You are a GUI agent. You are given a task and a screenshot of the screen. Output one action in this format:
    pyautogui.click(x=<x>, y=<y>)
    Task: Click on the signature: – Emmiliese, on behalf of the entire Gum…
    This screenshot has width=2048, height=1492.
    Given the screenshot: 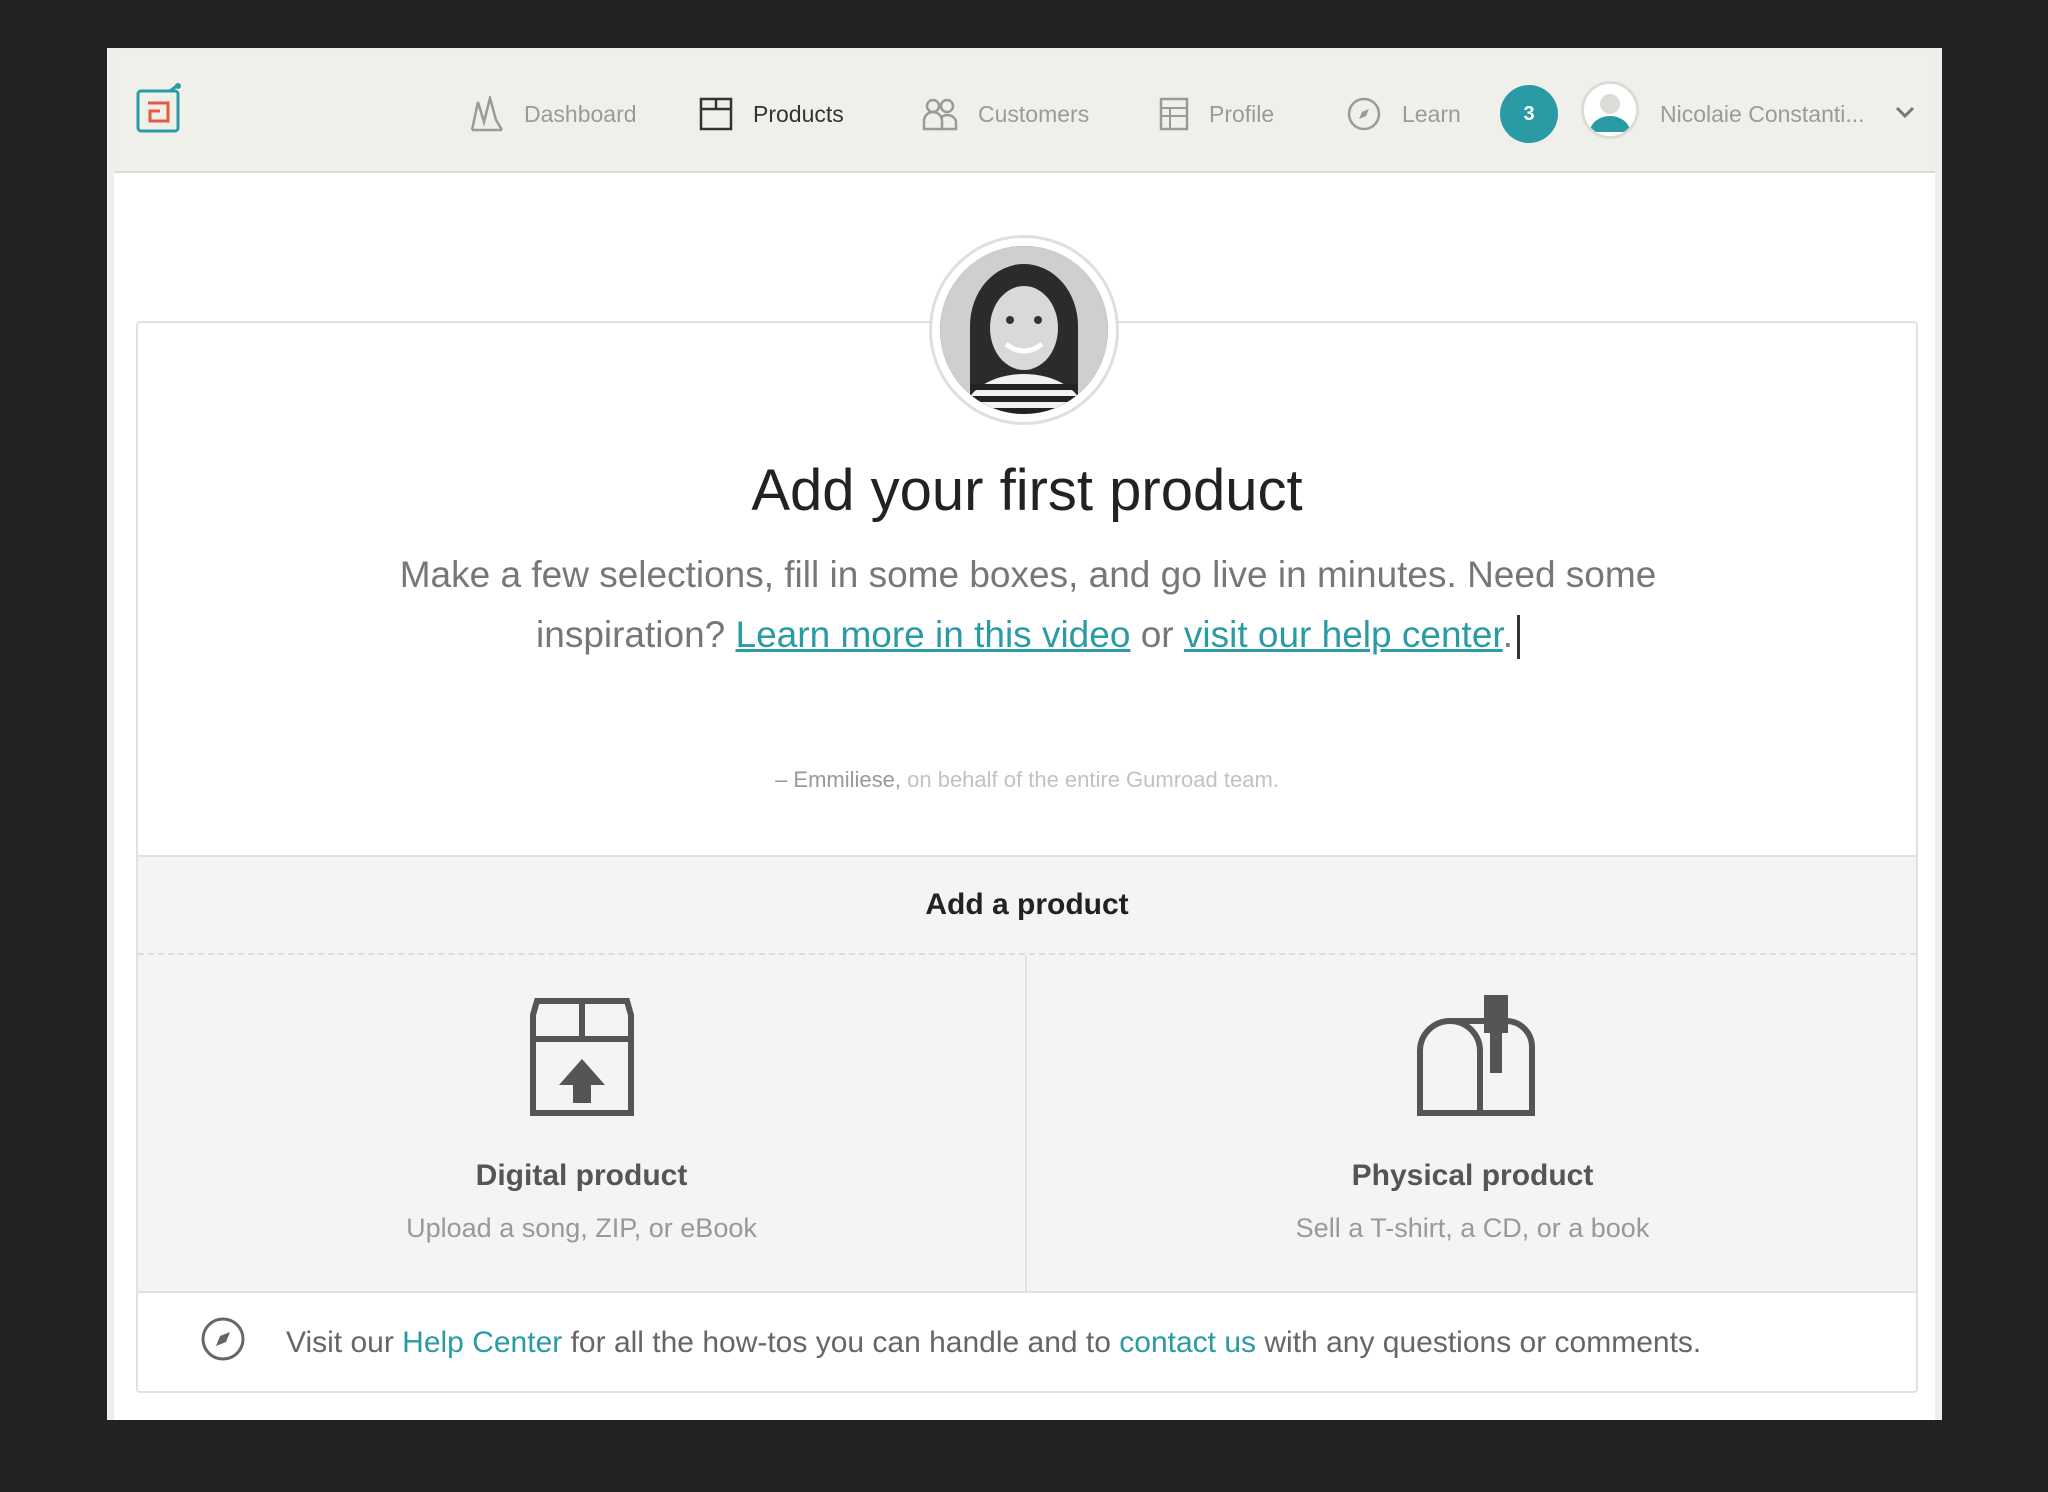 What is the action you would take?
    pyautogui.click(x=1027, y=780)
    